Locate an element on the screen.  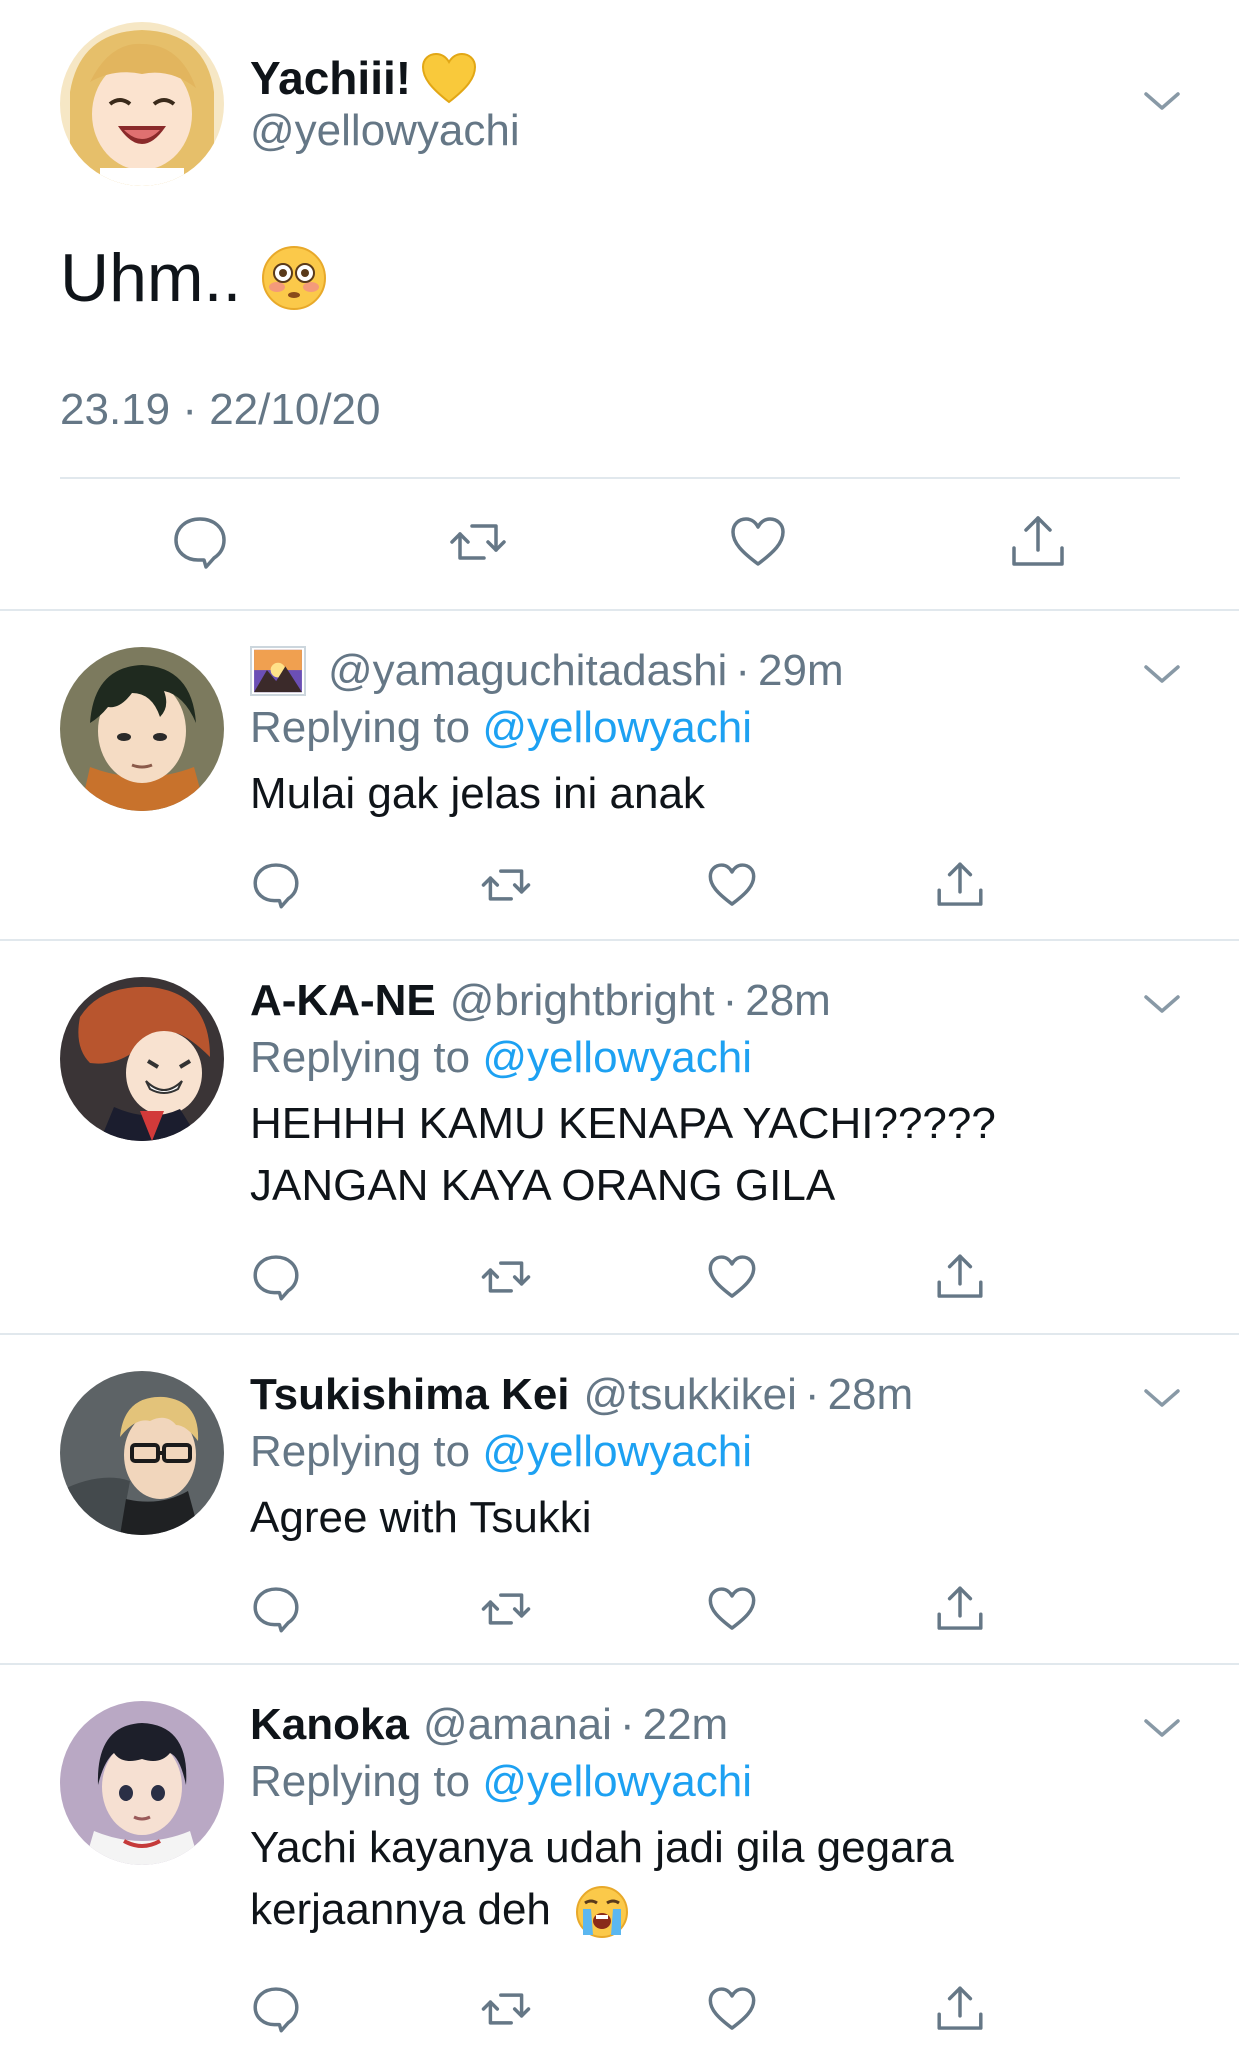
reply-header: @yamaguchitadashi · 29m is located at coordinates (547, 671).